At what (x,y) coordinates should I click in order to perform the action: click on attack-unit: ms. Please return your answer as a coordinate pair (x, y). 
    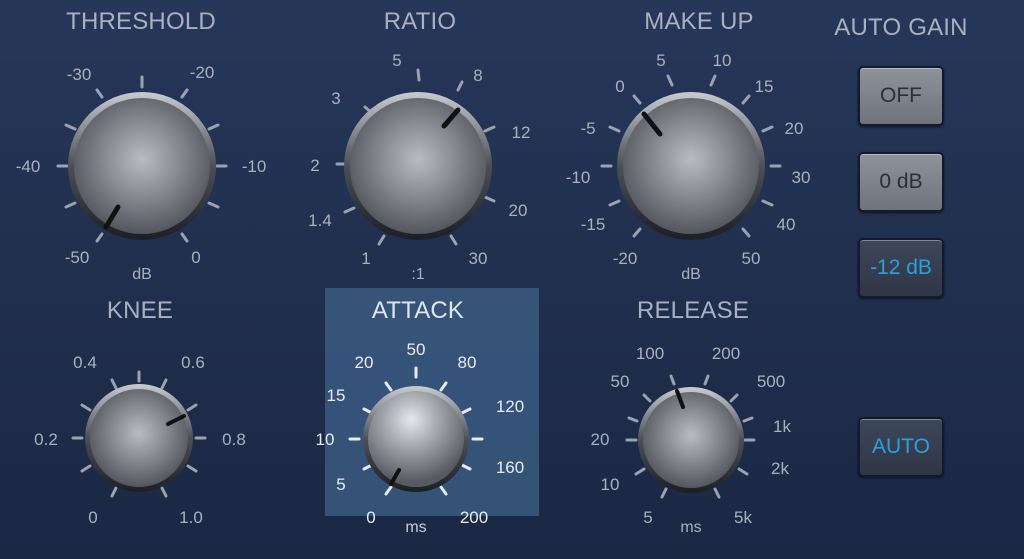
    Looking at the image, I should click on (415, 527).